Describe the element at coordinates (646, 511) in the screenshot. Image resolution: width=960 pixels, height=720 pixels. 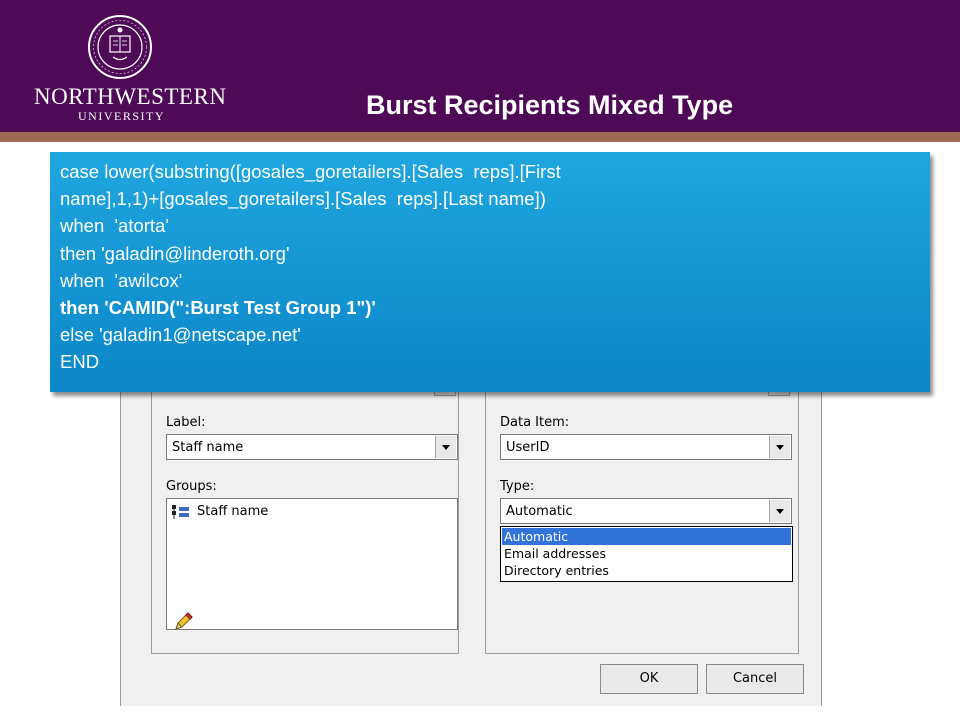
I see `type-combobox: Automatic` at that location.